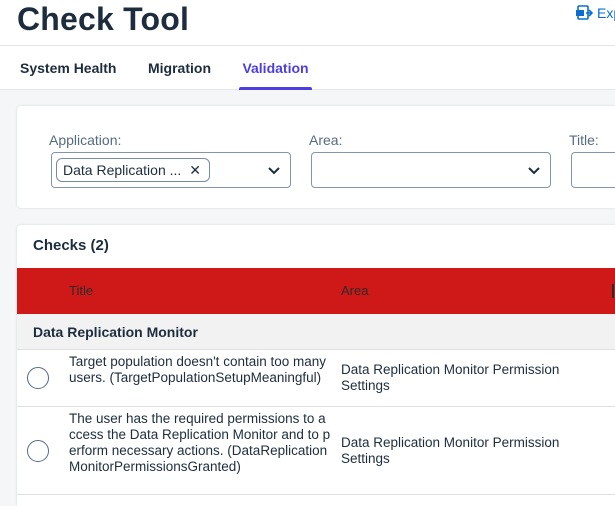  I want to click on group-header: Data Replication Monitor, so click(316, 332).